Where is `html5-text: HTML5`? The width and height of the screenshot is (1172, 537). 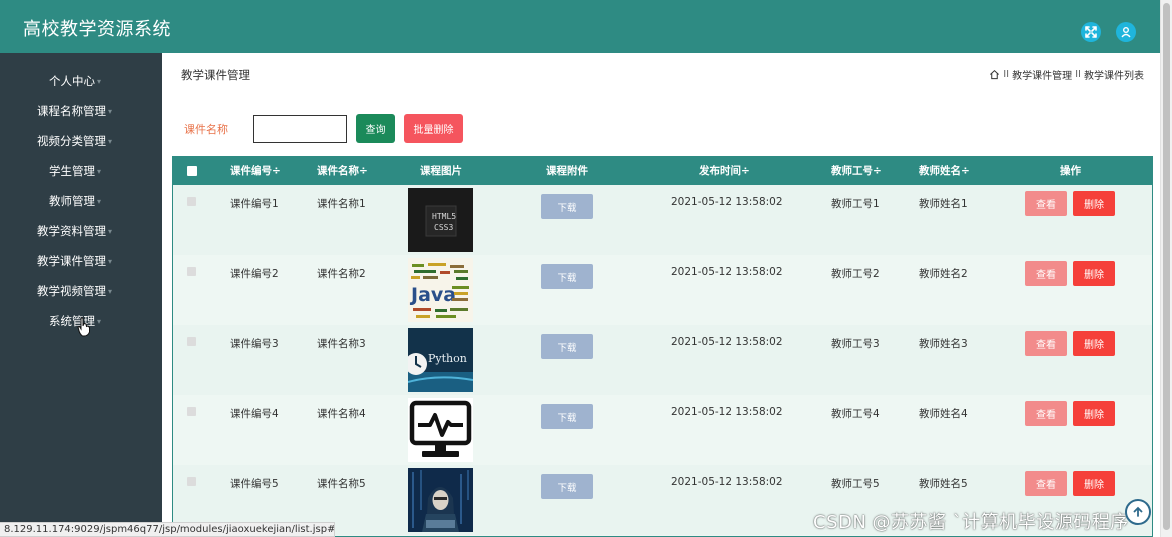 html5-text: HTML5 is located at coordinates (444, 216).